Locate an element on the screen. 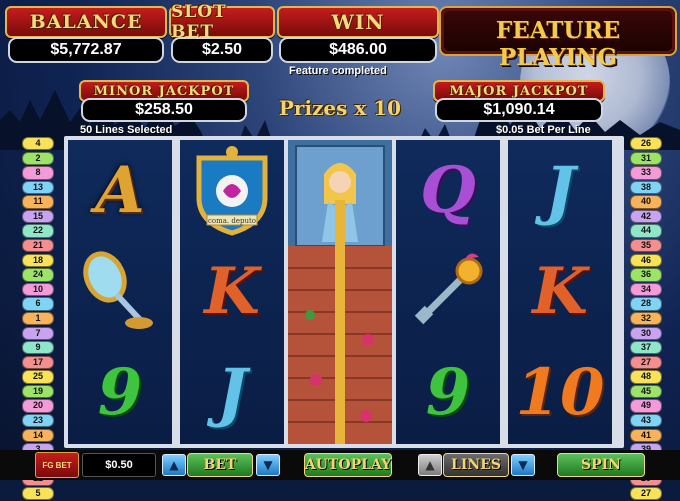 The width and height of the screenshot is (680, 501). balance-plaque: BALANCE is located at coordinates (86, 22).